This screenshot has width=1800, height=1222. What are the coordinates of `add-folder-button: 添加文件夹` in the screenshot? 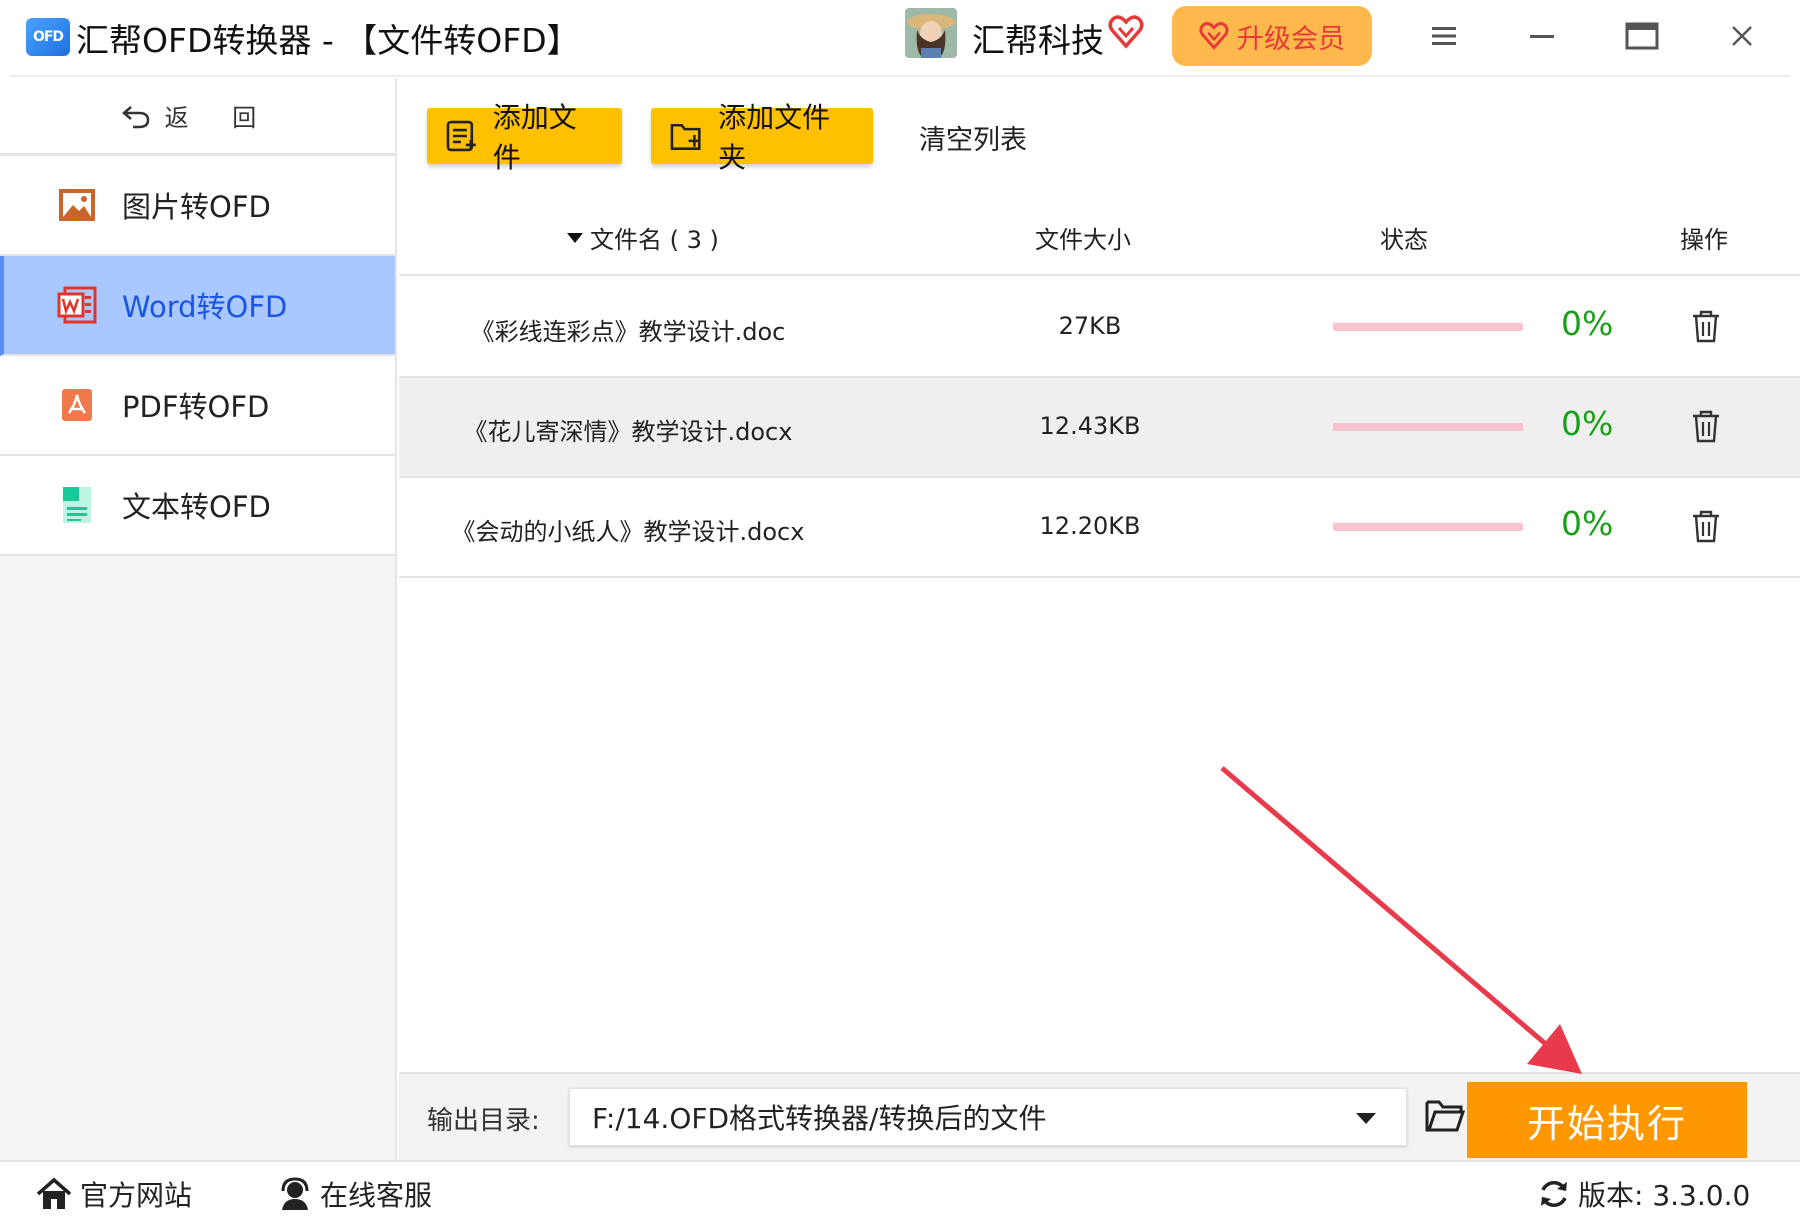 It's located at (762, 137).